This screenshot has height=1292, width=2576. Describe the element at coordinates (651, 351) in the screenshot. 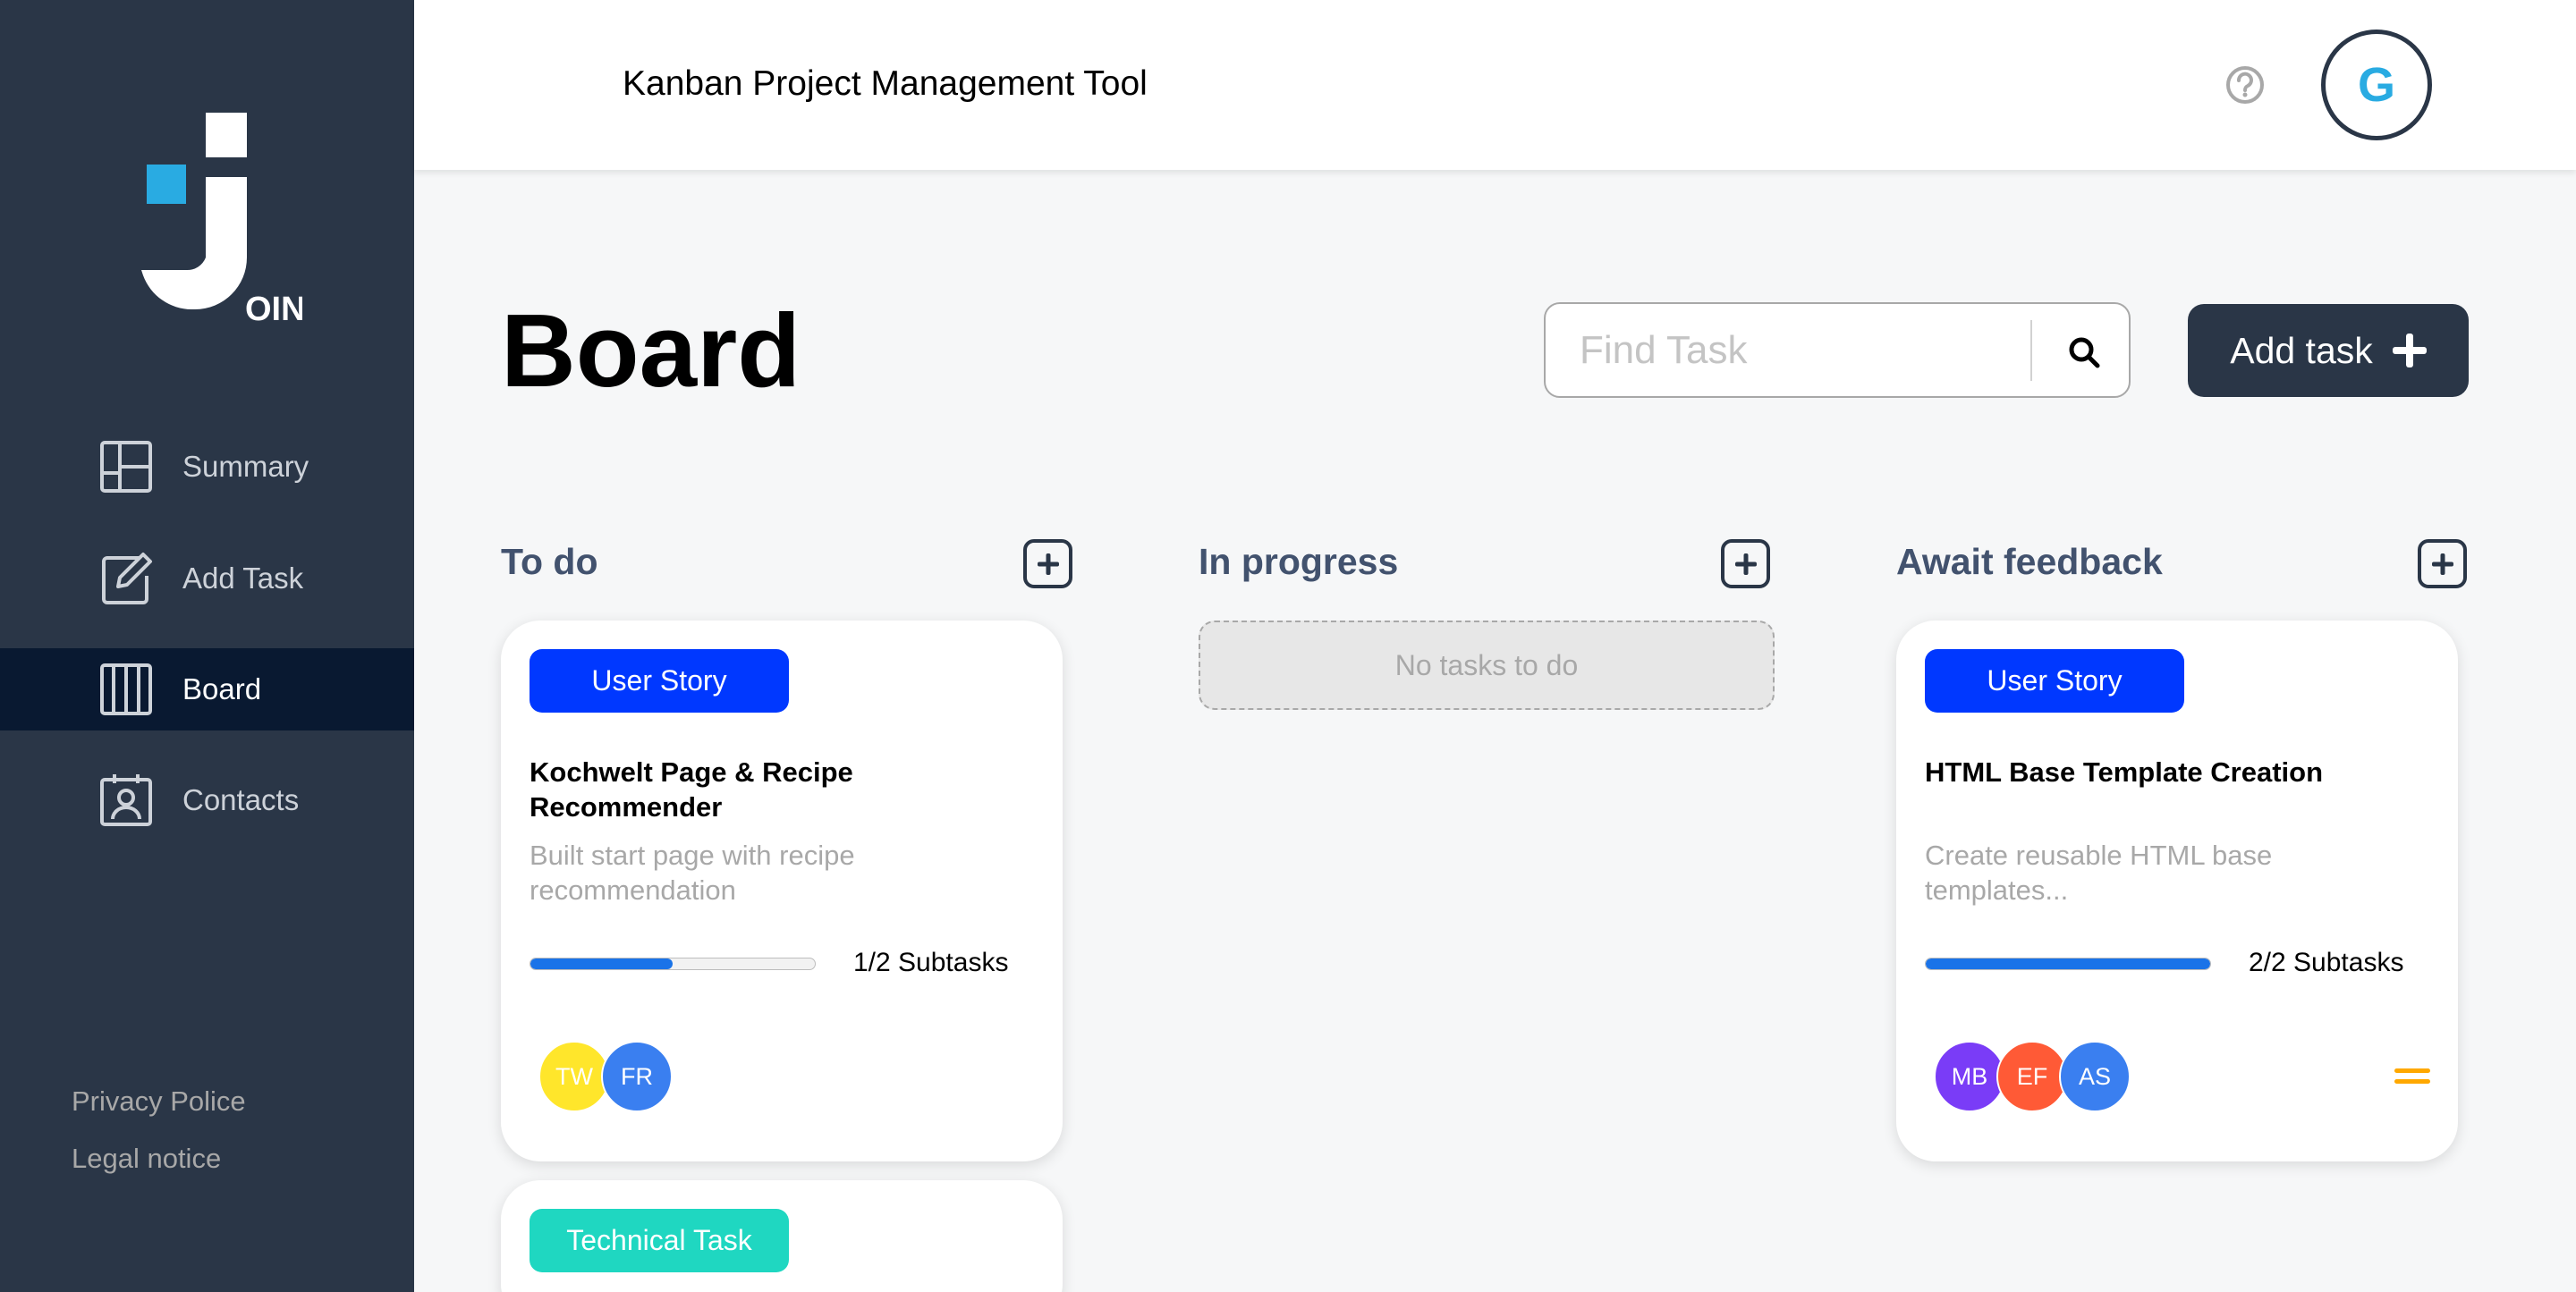

I see `page-title: Board` at that location.